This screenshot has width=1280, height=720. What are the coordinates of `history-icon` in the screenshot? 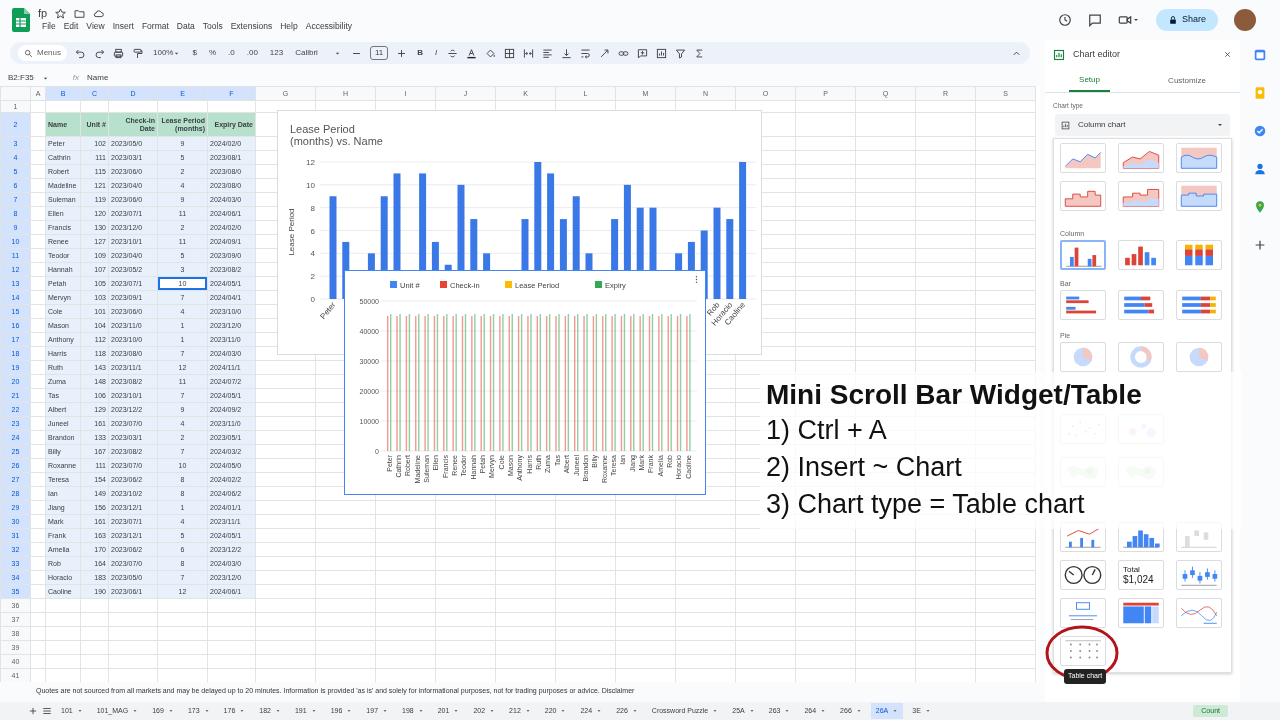 It's located at (1064, 20).